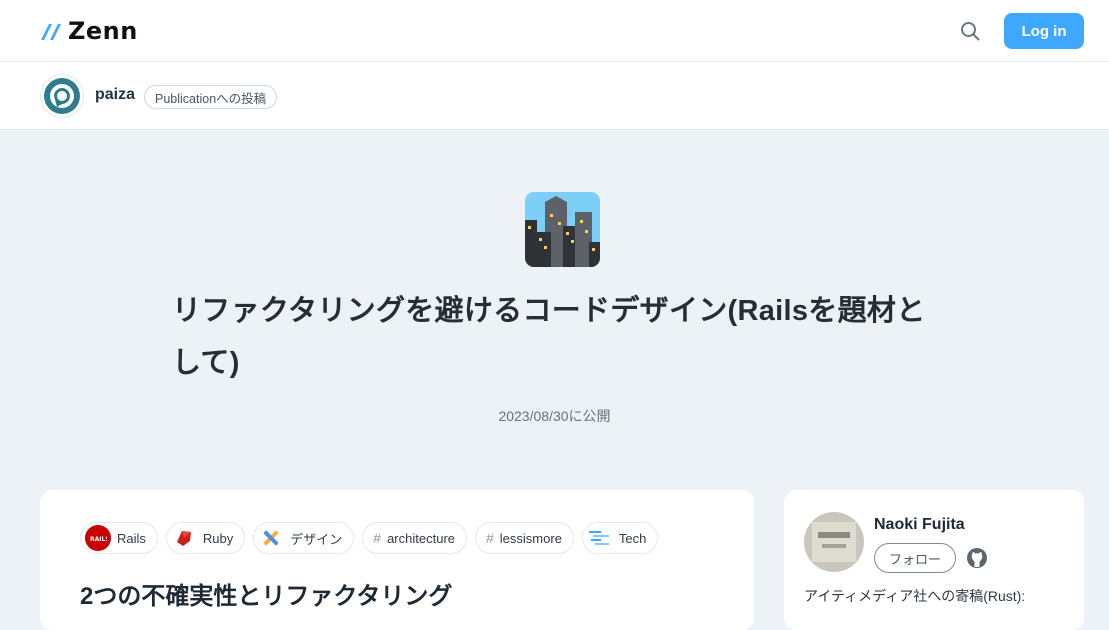  What do you see at coordinates (554, 416) in the screenshot?
I see `publish-date: 2023/08/30に公開` at bounding box center [554, 416].